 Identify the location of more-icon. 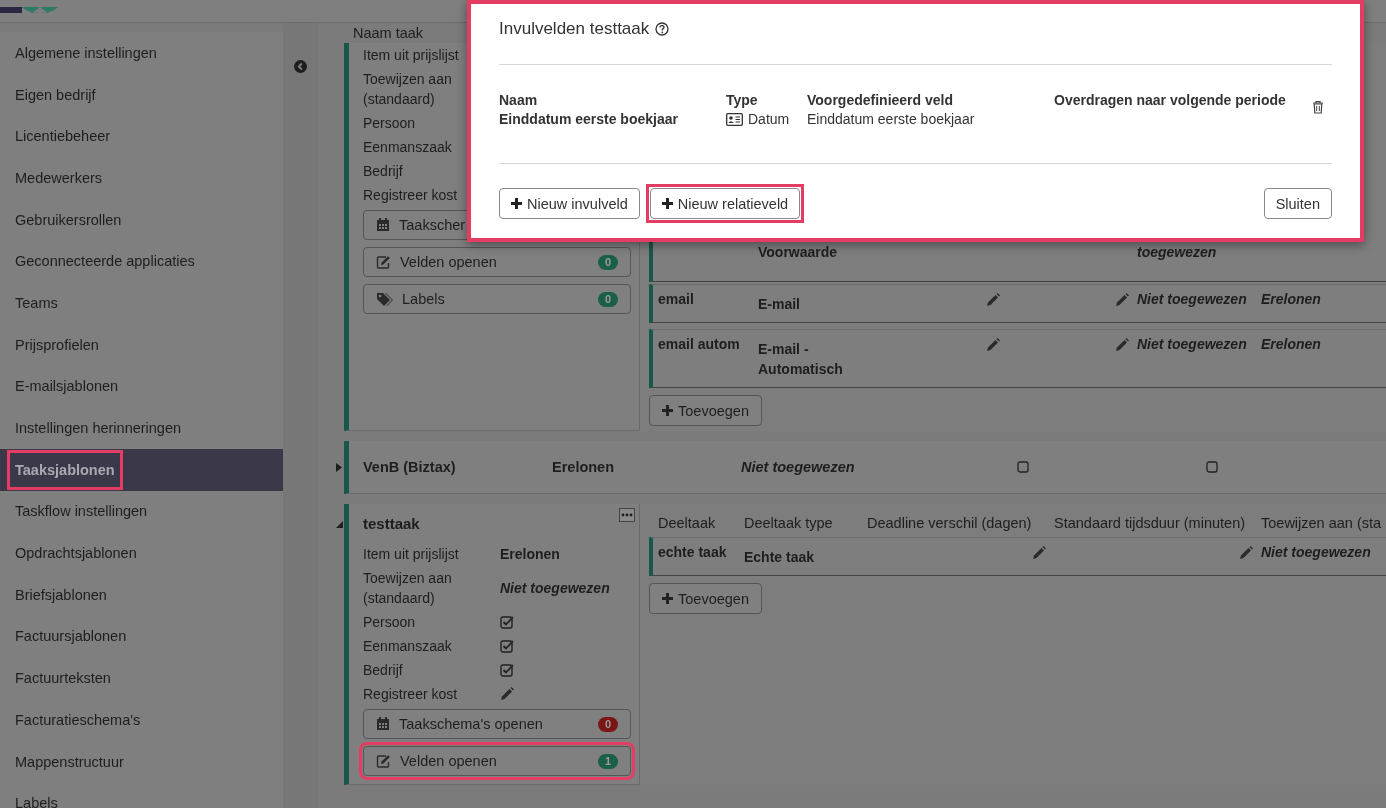
(627, 515).